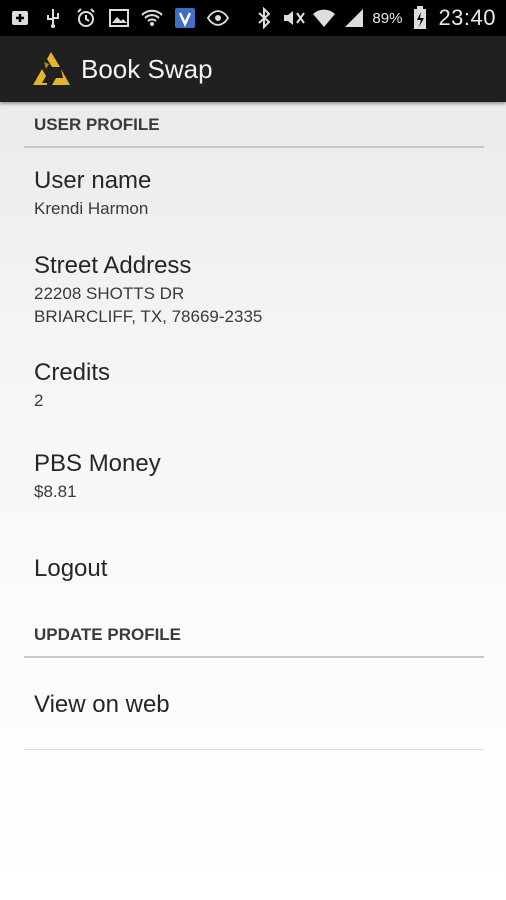 The image size is (506, 900). Describe the element at coordinates (420, 18) in the screenshot. I see `battery-charging-icon` at that location.